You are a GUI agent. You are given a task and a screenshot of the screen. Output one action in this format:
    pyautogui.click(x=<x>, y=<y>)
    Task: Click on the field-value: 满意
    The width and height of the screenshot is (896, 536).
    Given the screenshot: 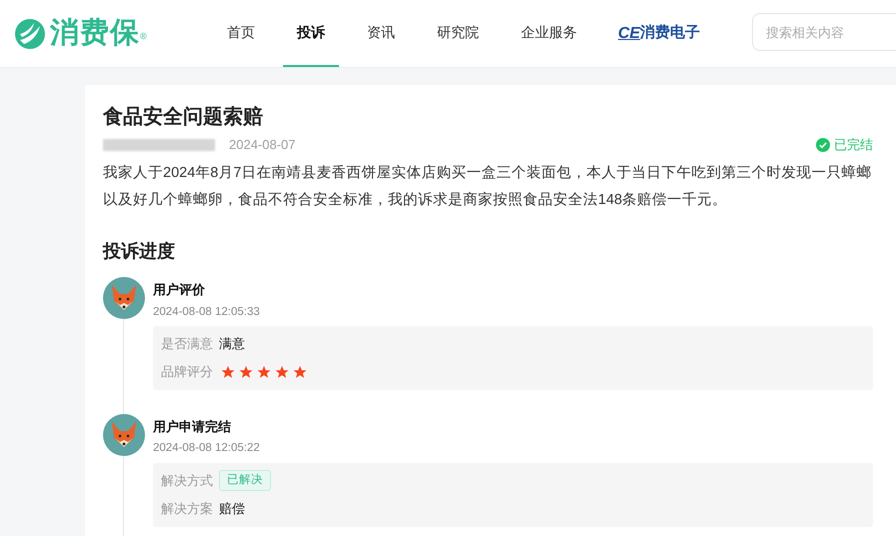 What is the action you would take?
    pyautogui.click(x=232, y=344)
    